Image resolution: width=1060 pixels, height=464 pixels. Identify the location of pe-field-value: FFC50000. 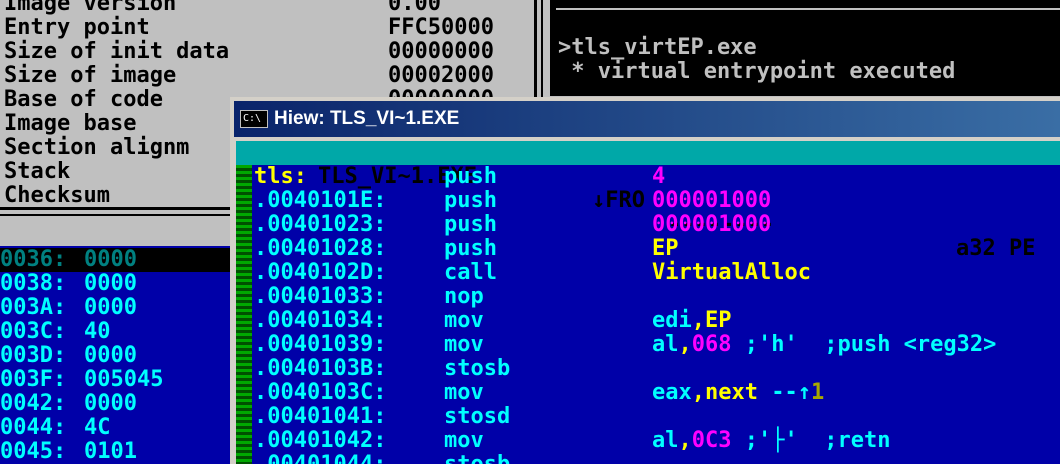
(441, 27).